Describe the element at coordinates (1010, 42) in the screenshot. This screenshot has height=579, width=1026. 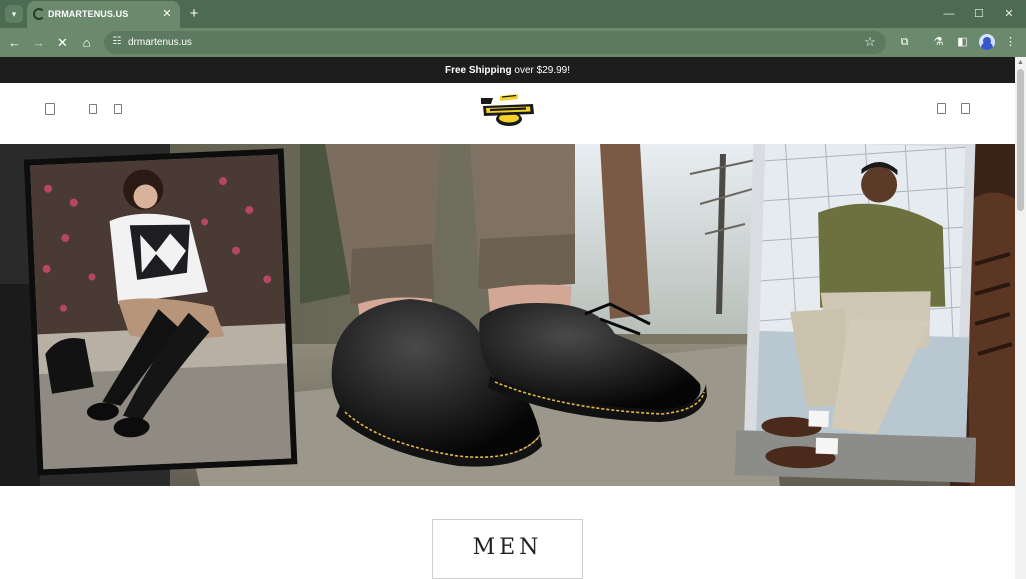
I see `more-menu-icon: ⋮` at that location.